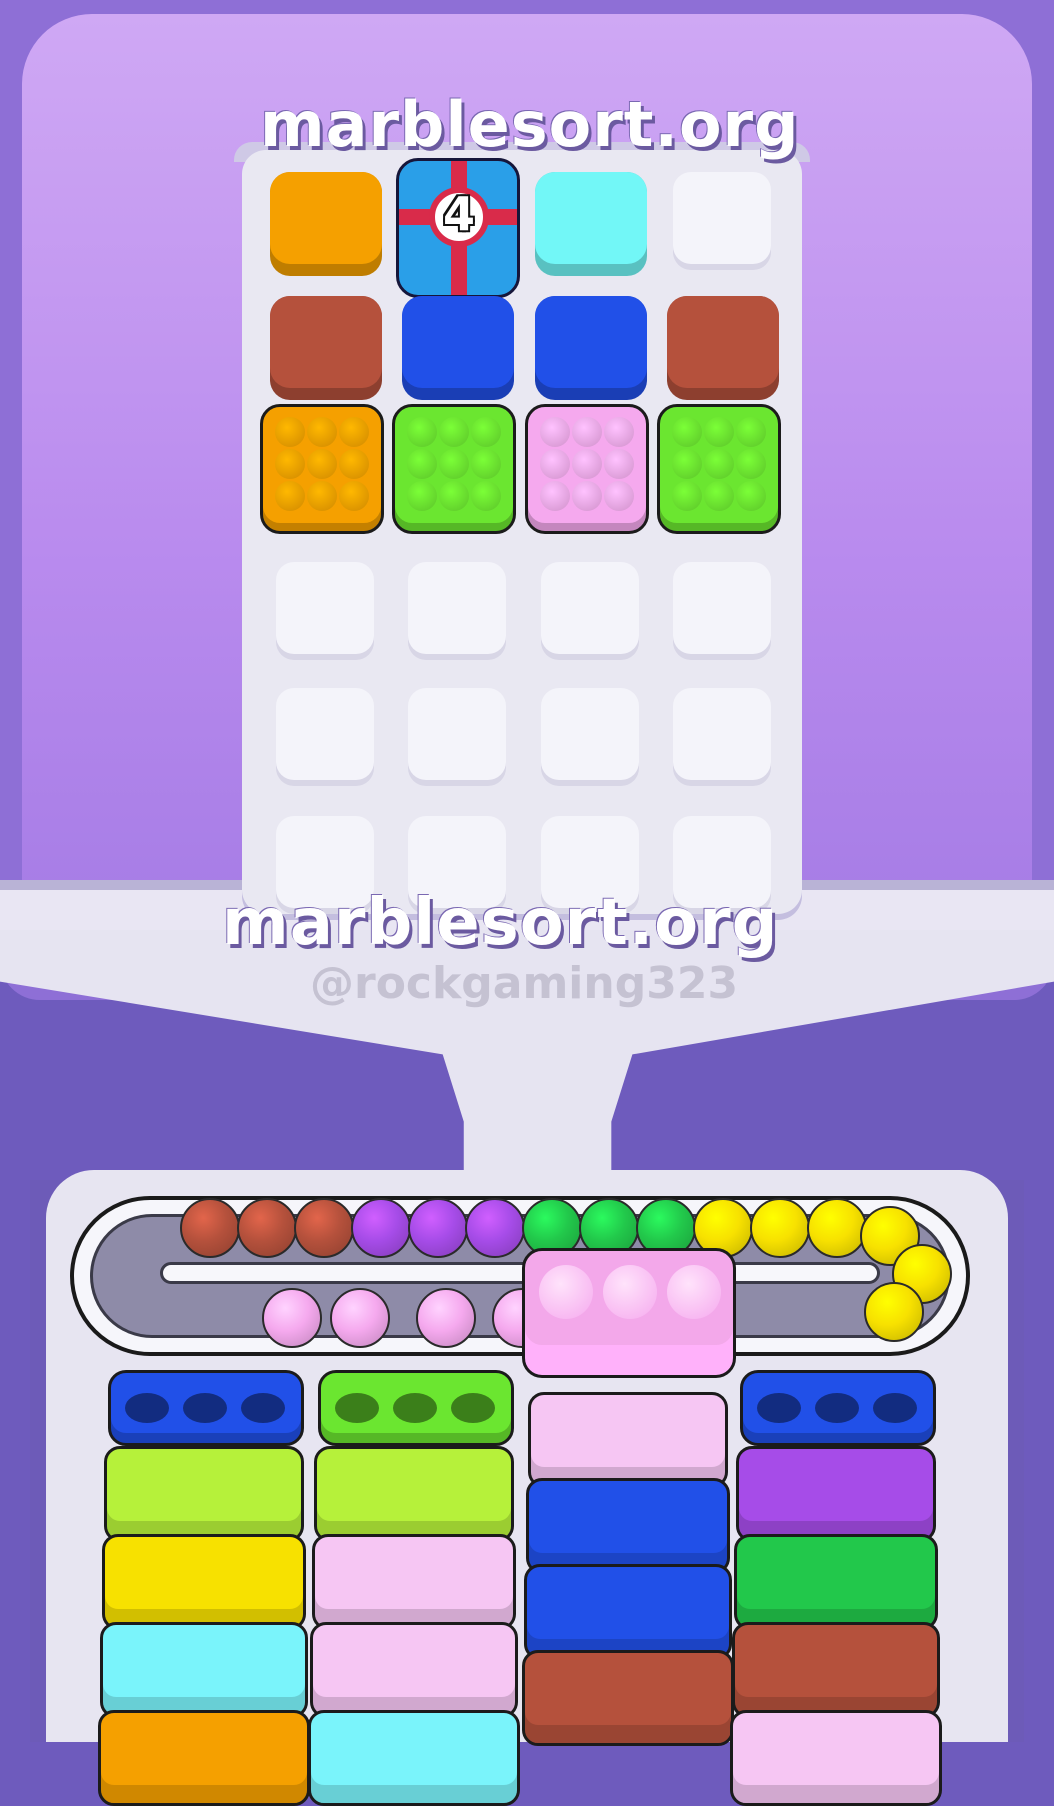  I want to click on column-block-yellow, so click(204, 1582).